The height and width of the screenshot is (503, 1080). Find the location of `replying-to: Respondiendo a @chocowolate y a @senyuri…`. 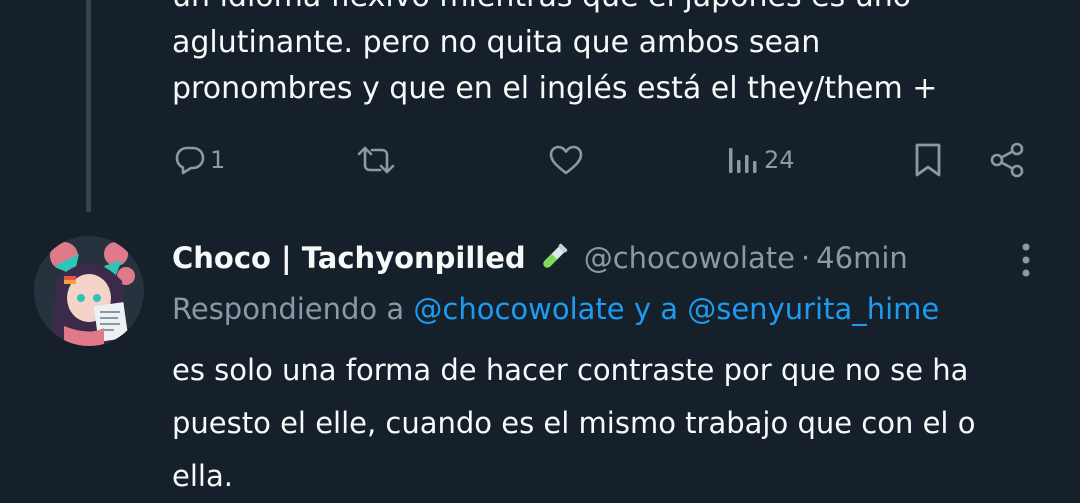

replying-to: Respondiendo a @chocowolate y a @senyuri… is located at coordinates (555, 309).